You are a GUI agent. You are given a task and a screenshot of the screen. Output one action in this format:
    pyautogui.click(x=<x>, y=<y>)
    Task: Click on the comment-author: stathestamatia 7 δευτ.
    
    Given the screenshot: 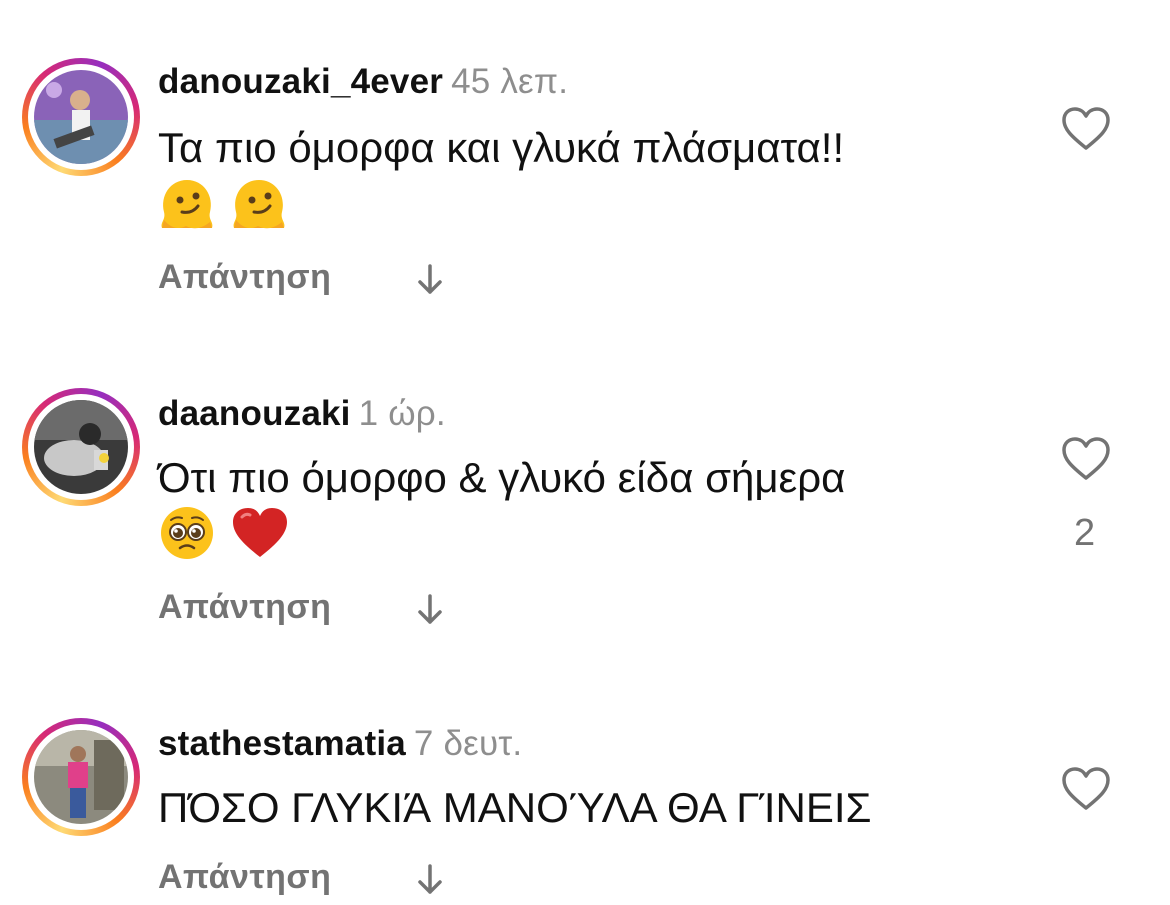 What is the action you would take?
    pyautogui.click(x=340, y=744)
    